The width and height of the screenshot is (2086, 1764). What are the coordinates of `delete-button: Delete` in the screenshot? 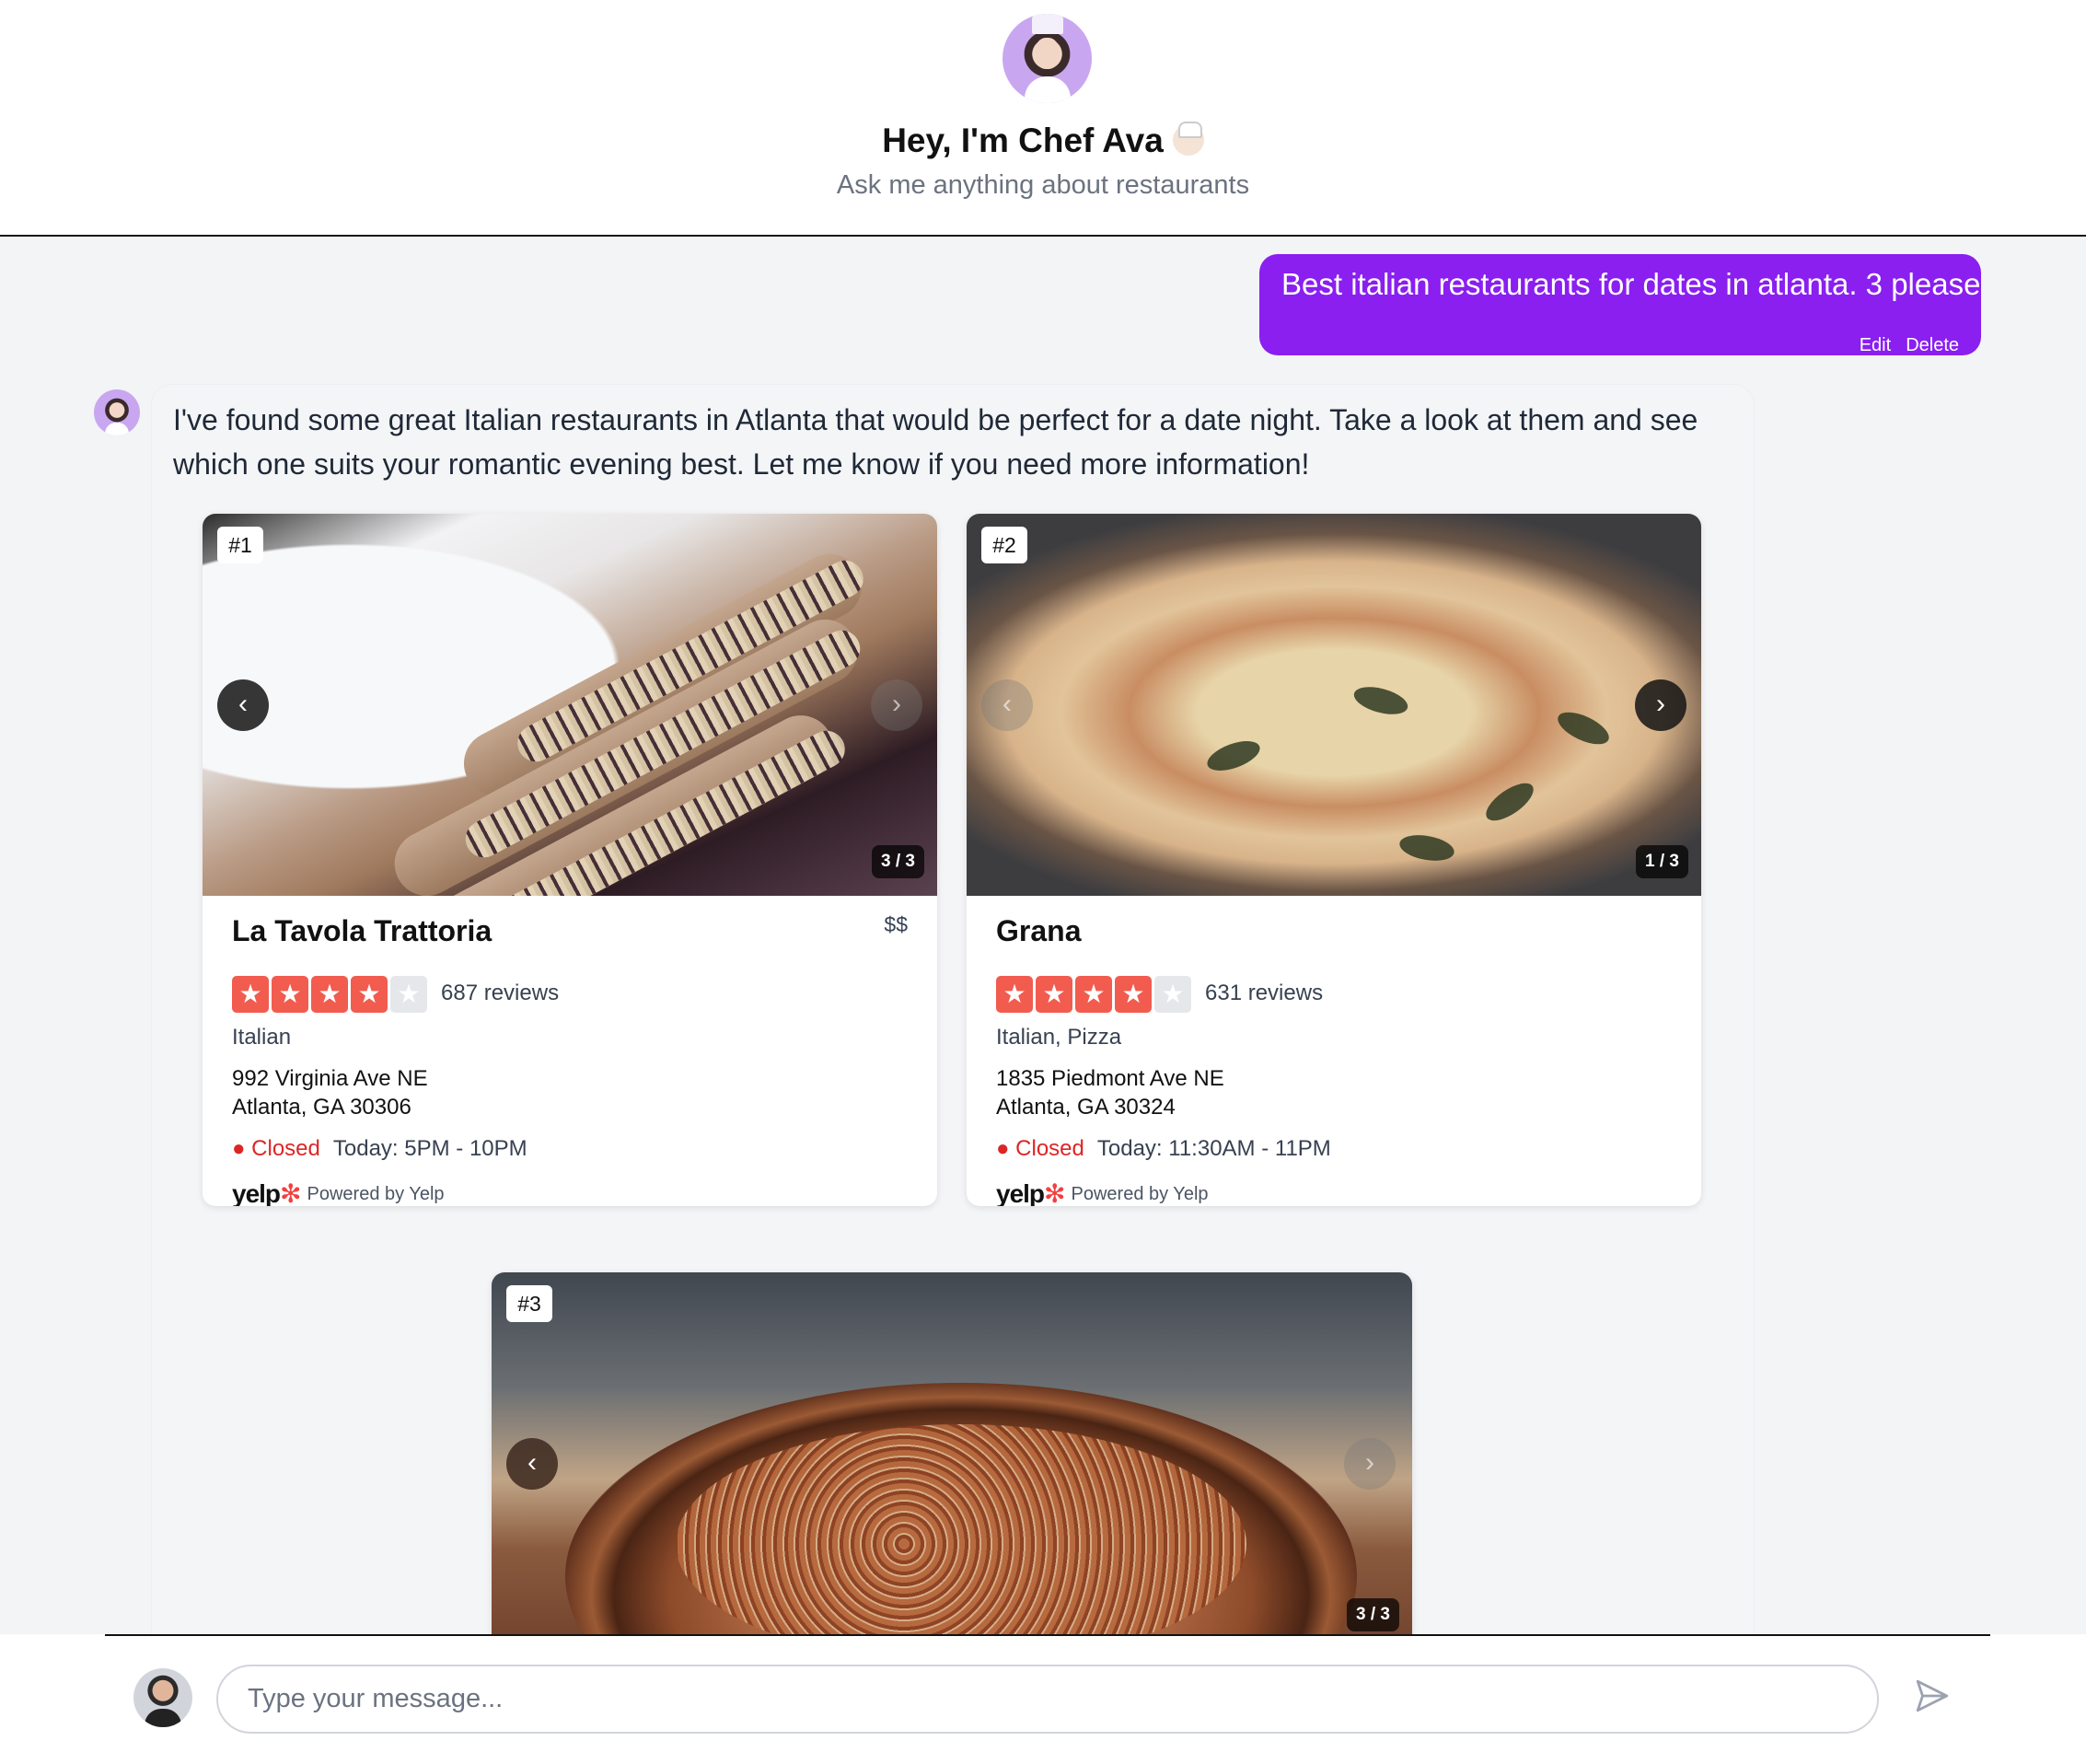 It's located at (1932, 345).